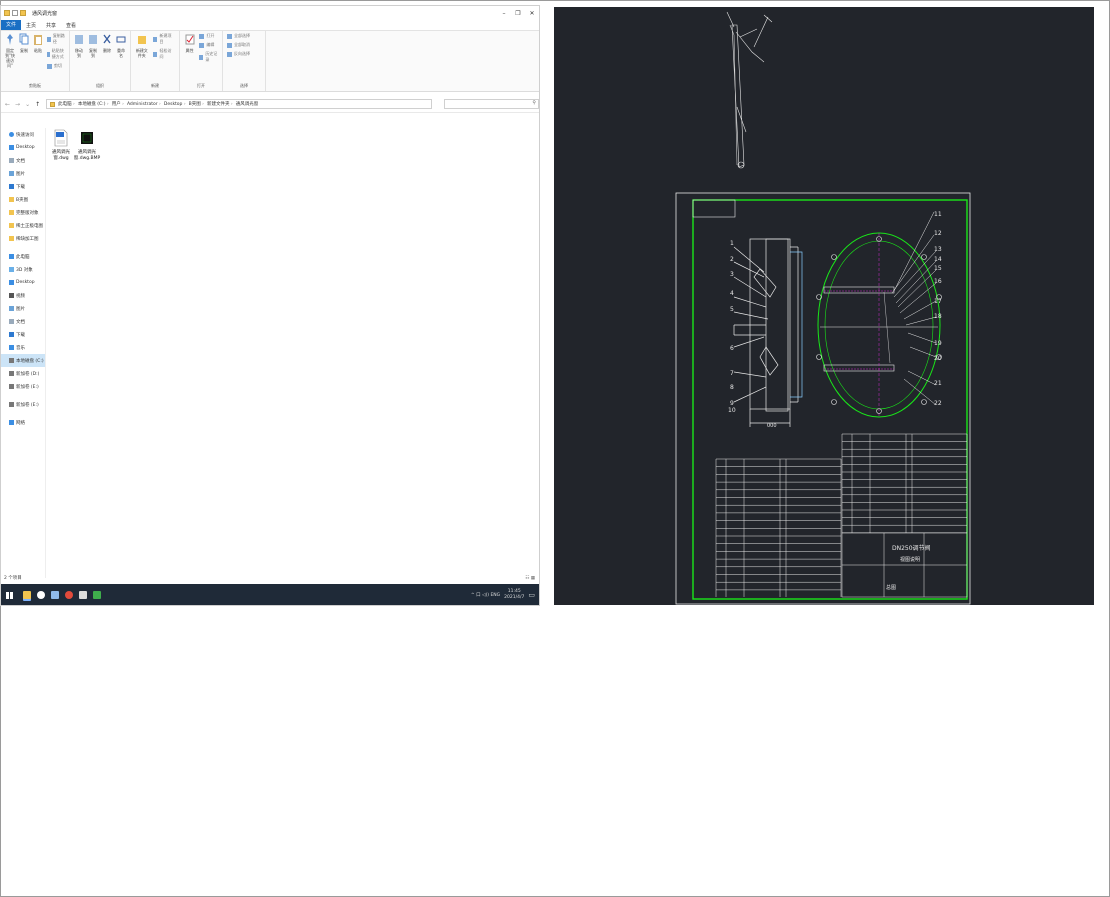 The height and width of the screenshot is (897, 1110). What do you see at coordinates (201, 57) in the screenshot?
I see `history-icon` at bounding box center [201, 57].